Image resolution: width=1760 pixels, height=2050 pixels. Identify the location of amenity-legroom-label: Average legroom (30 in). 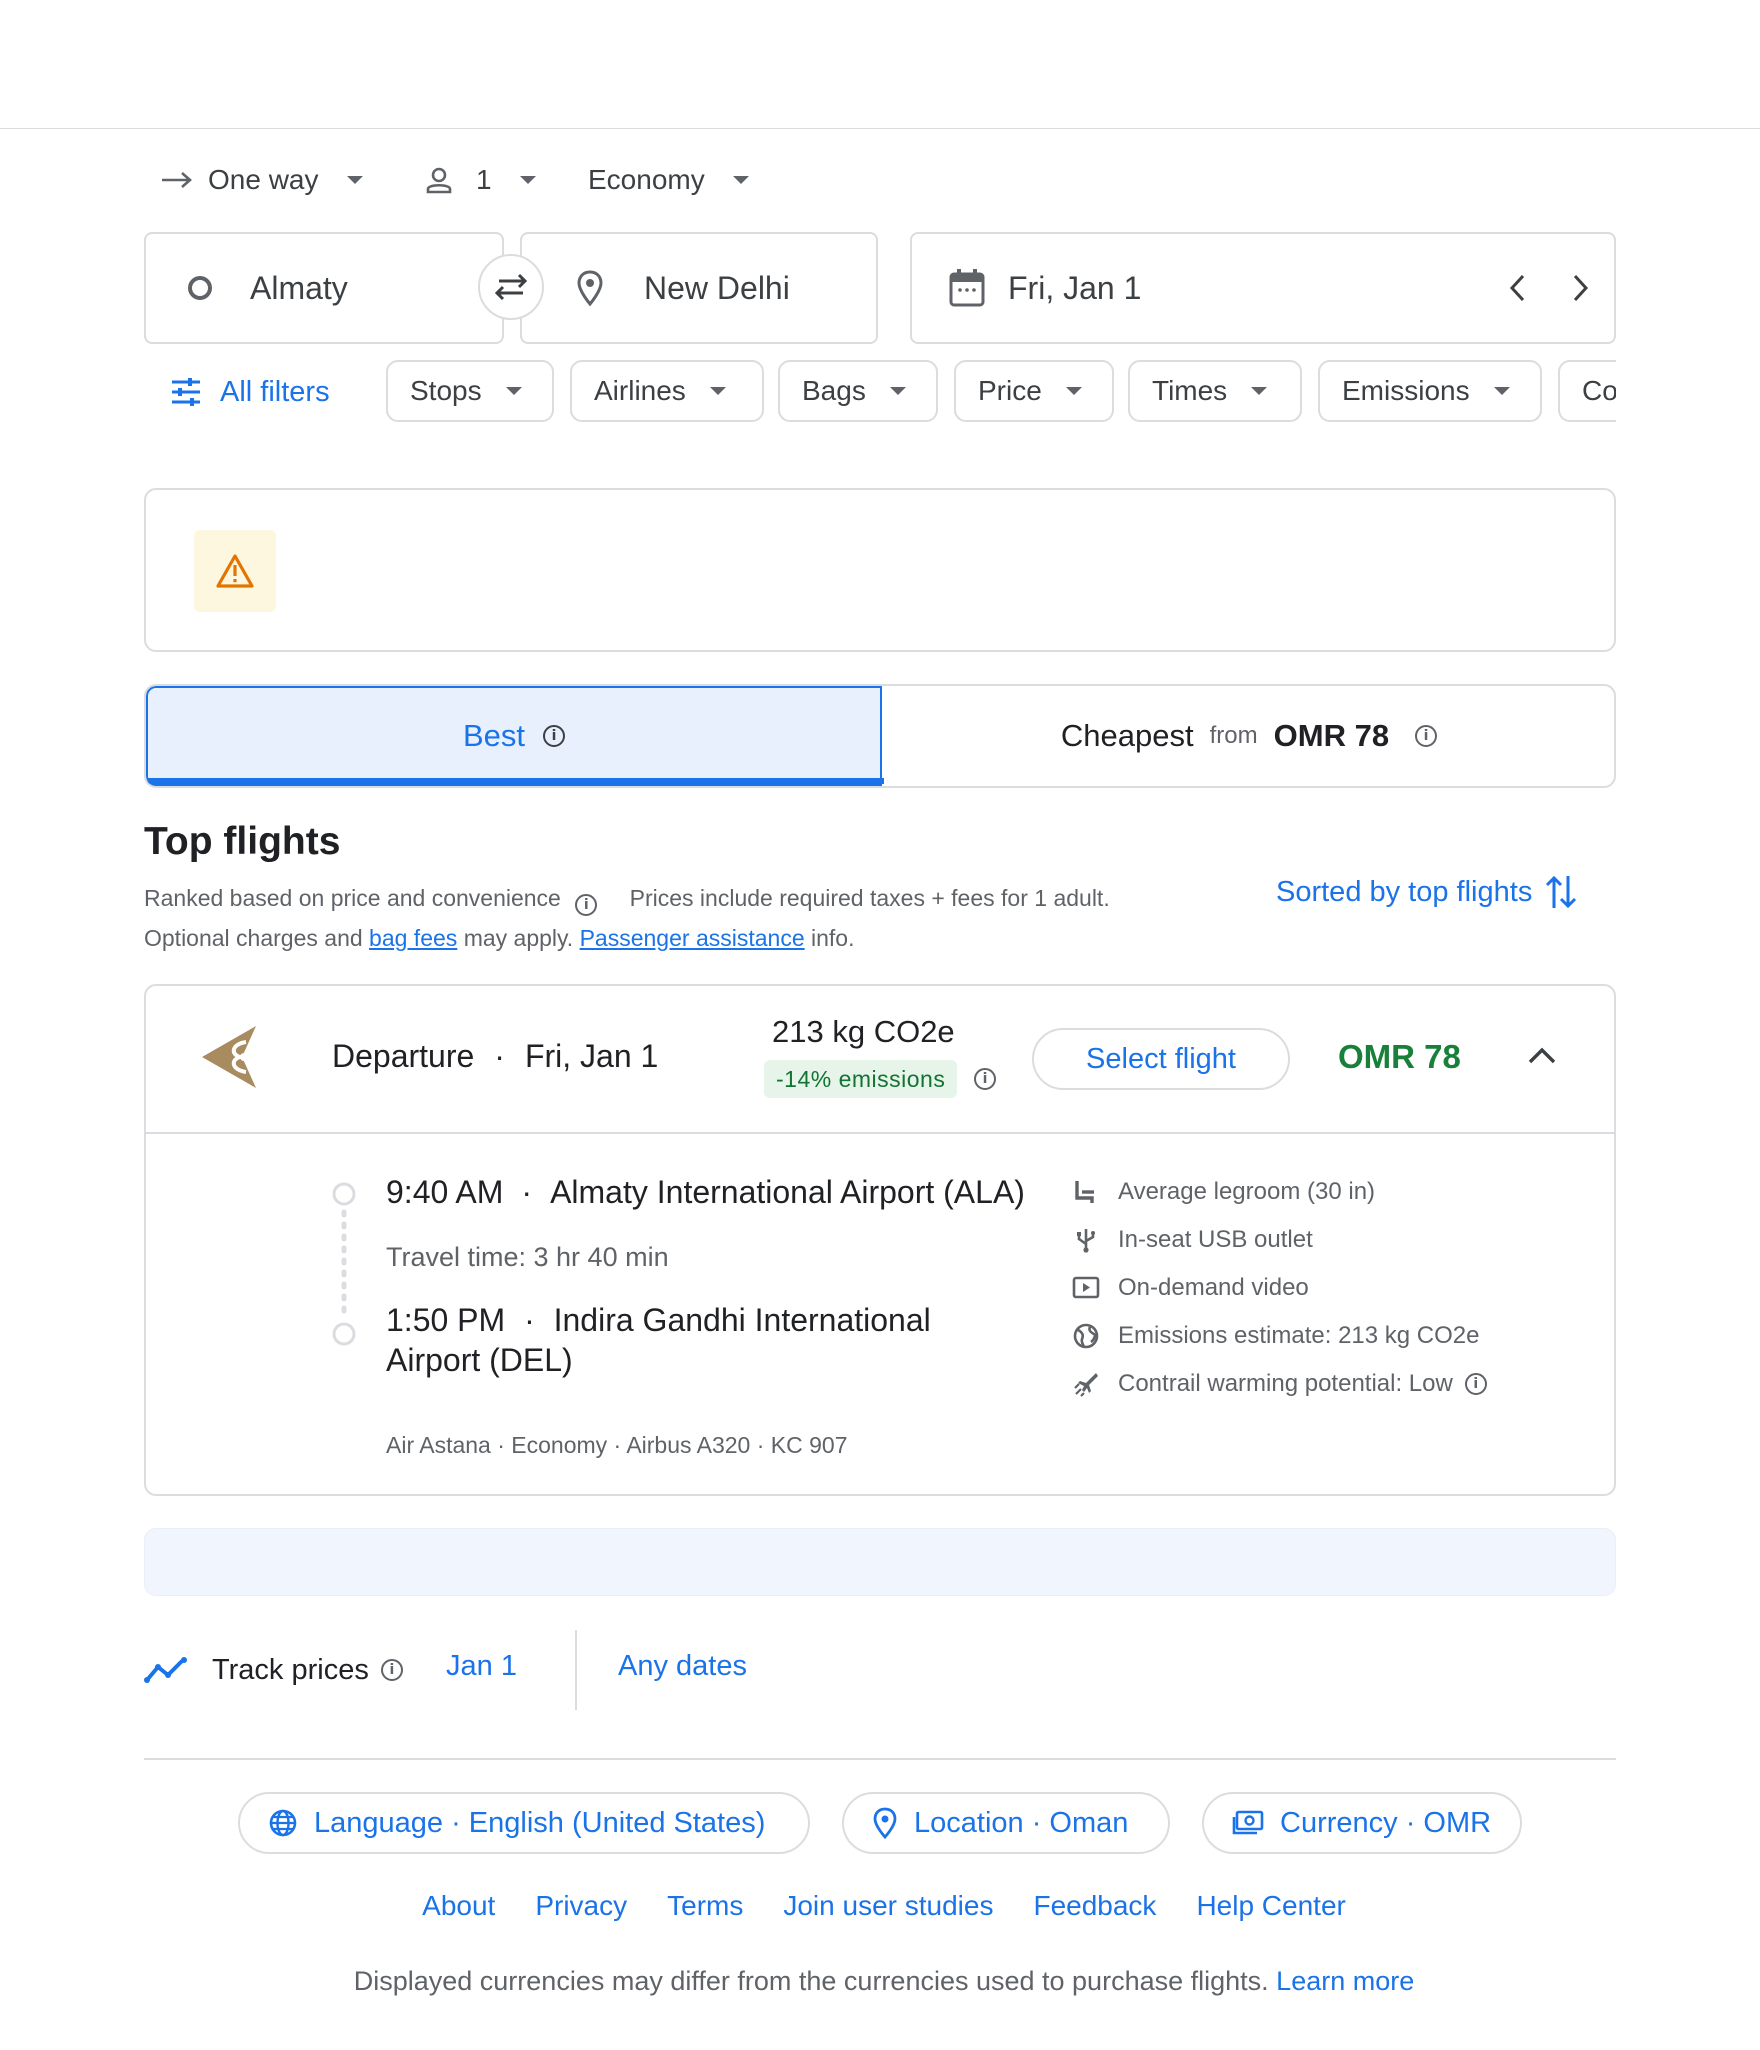
(1247, 1191).